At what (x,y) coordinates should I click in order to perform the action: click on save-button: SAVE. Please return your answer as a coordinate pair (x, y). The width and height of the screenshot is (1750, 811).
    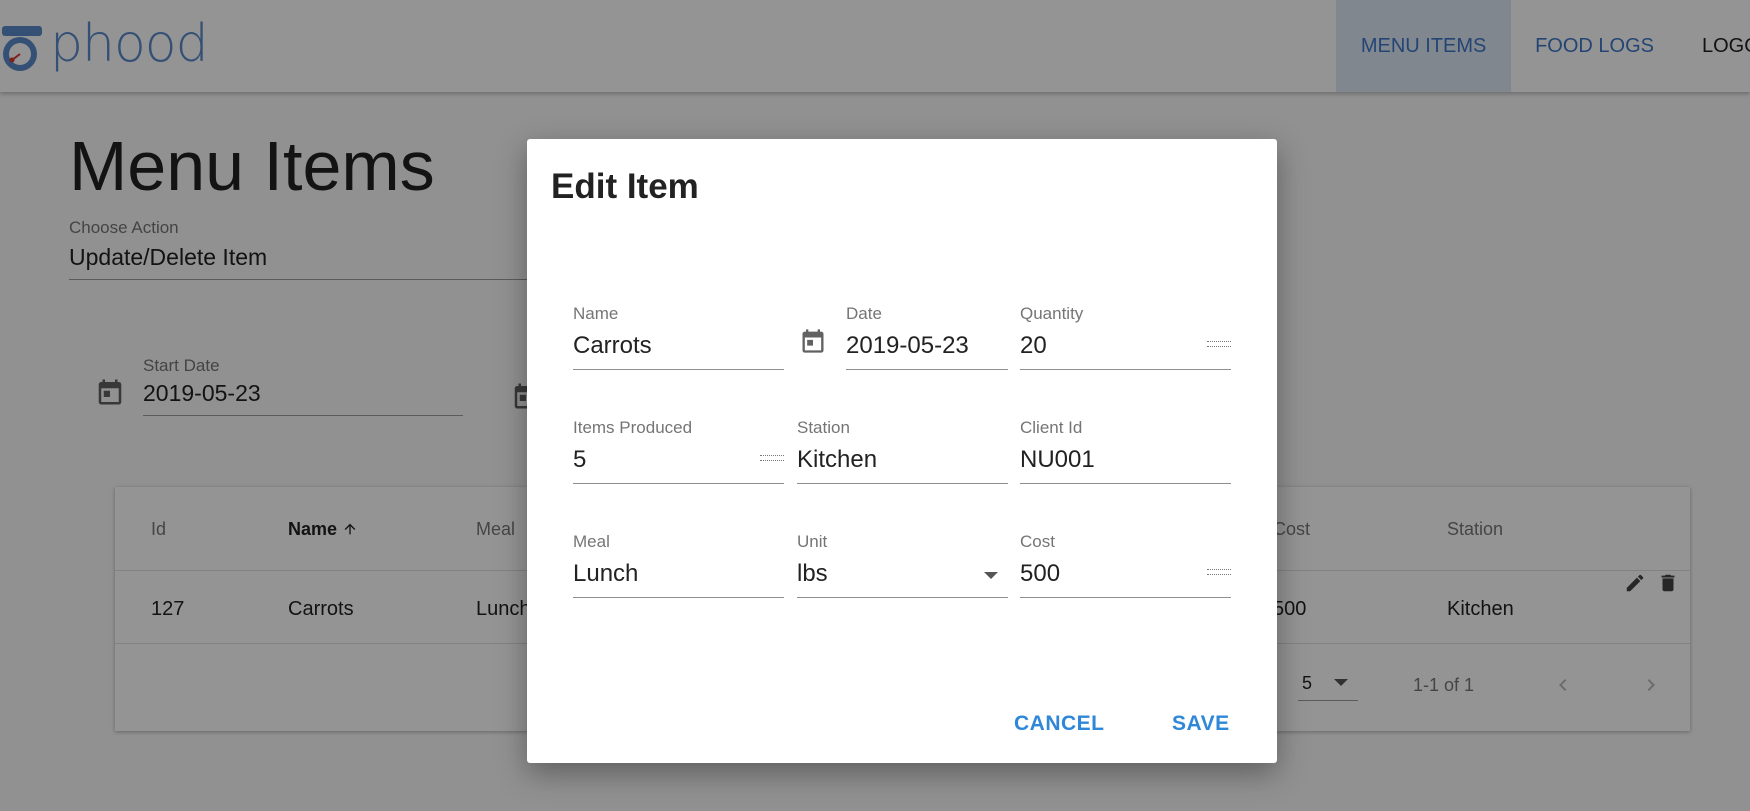
    Looking at the image, I should click on (1201, 724).